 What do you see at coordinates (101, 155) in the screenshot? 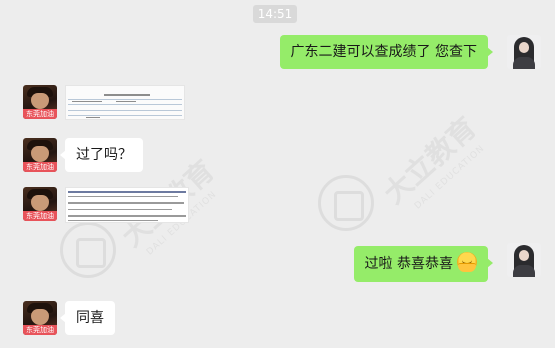
I see `message-bubble-received: 过了吗？` at bounding box center [101, 155].